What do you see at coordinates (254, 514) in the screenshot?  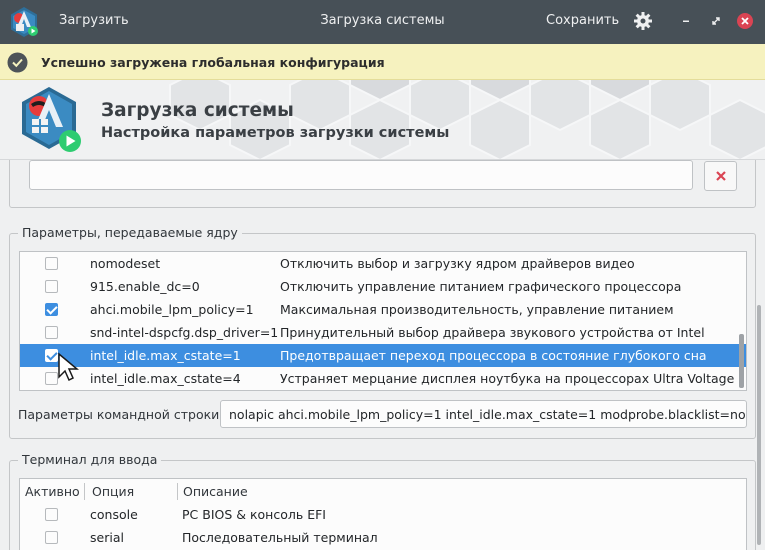 I see `option-description: PC BIOS & консоль EFI` at bounding box center [254, 514].